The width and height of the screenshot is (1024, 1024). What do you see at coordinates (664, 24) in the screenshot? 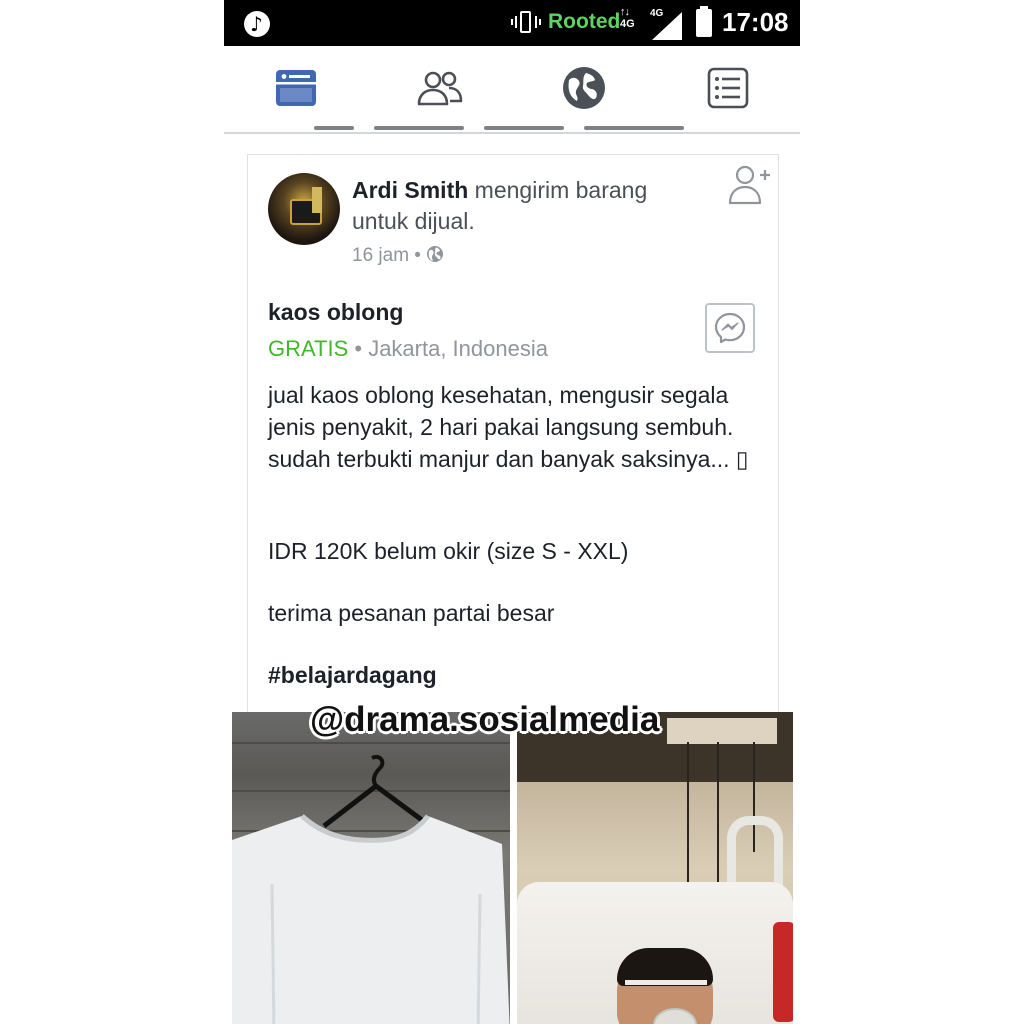
I see `signal-icon: 4G` at bounding box center [664, 24].